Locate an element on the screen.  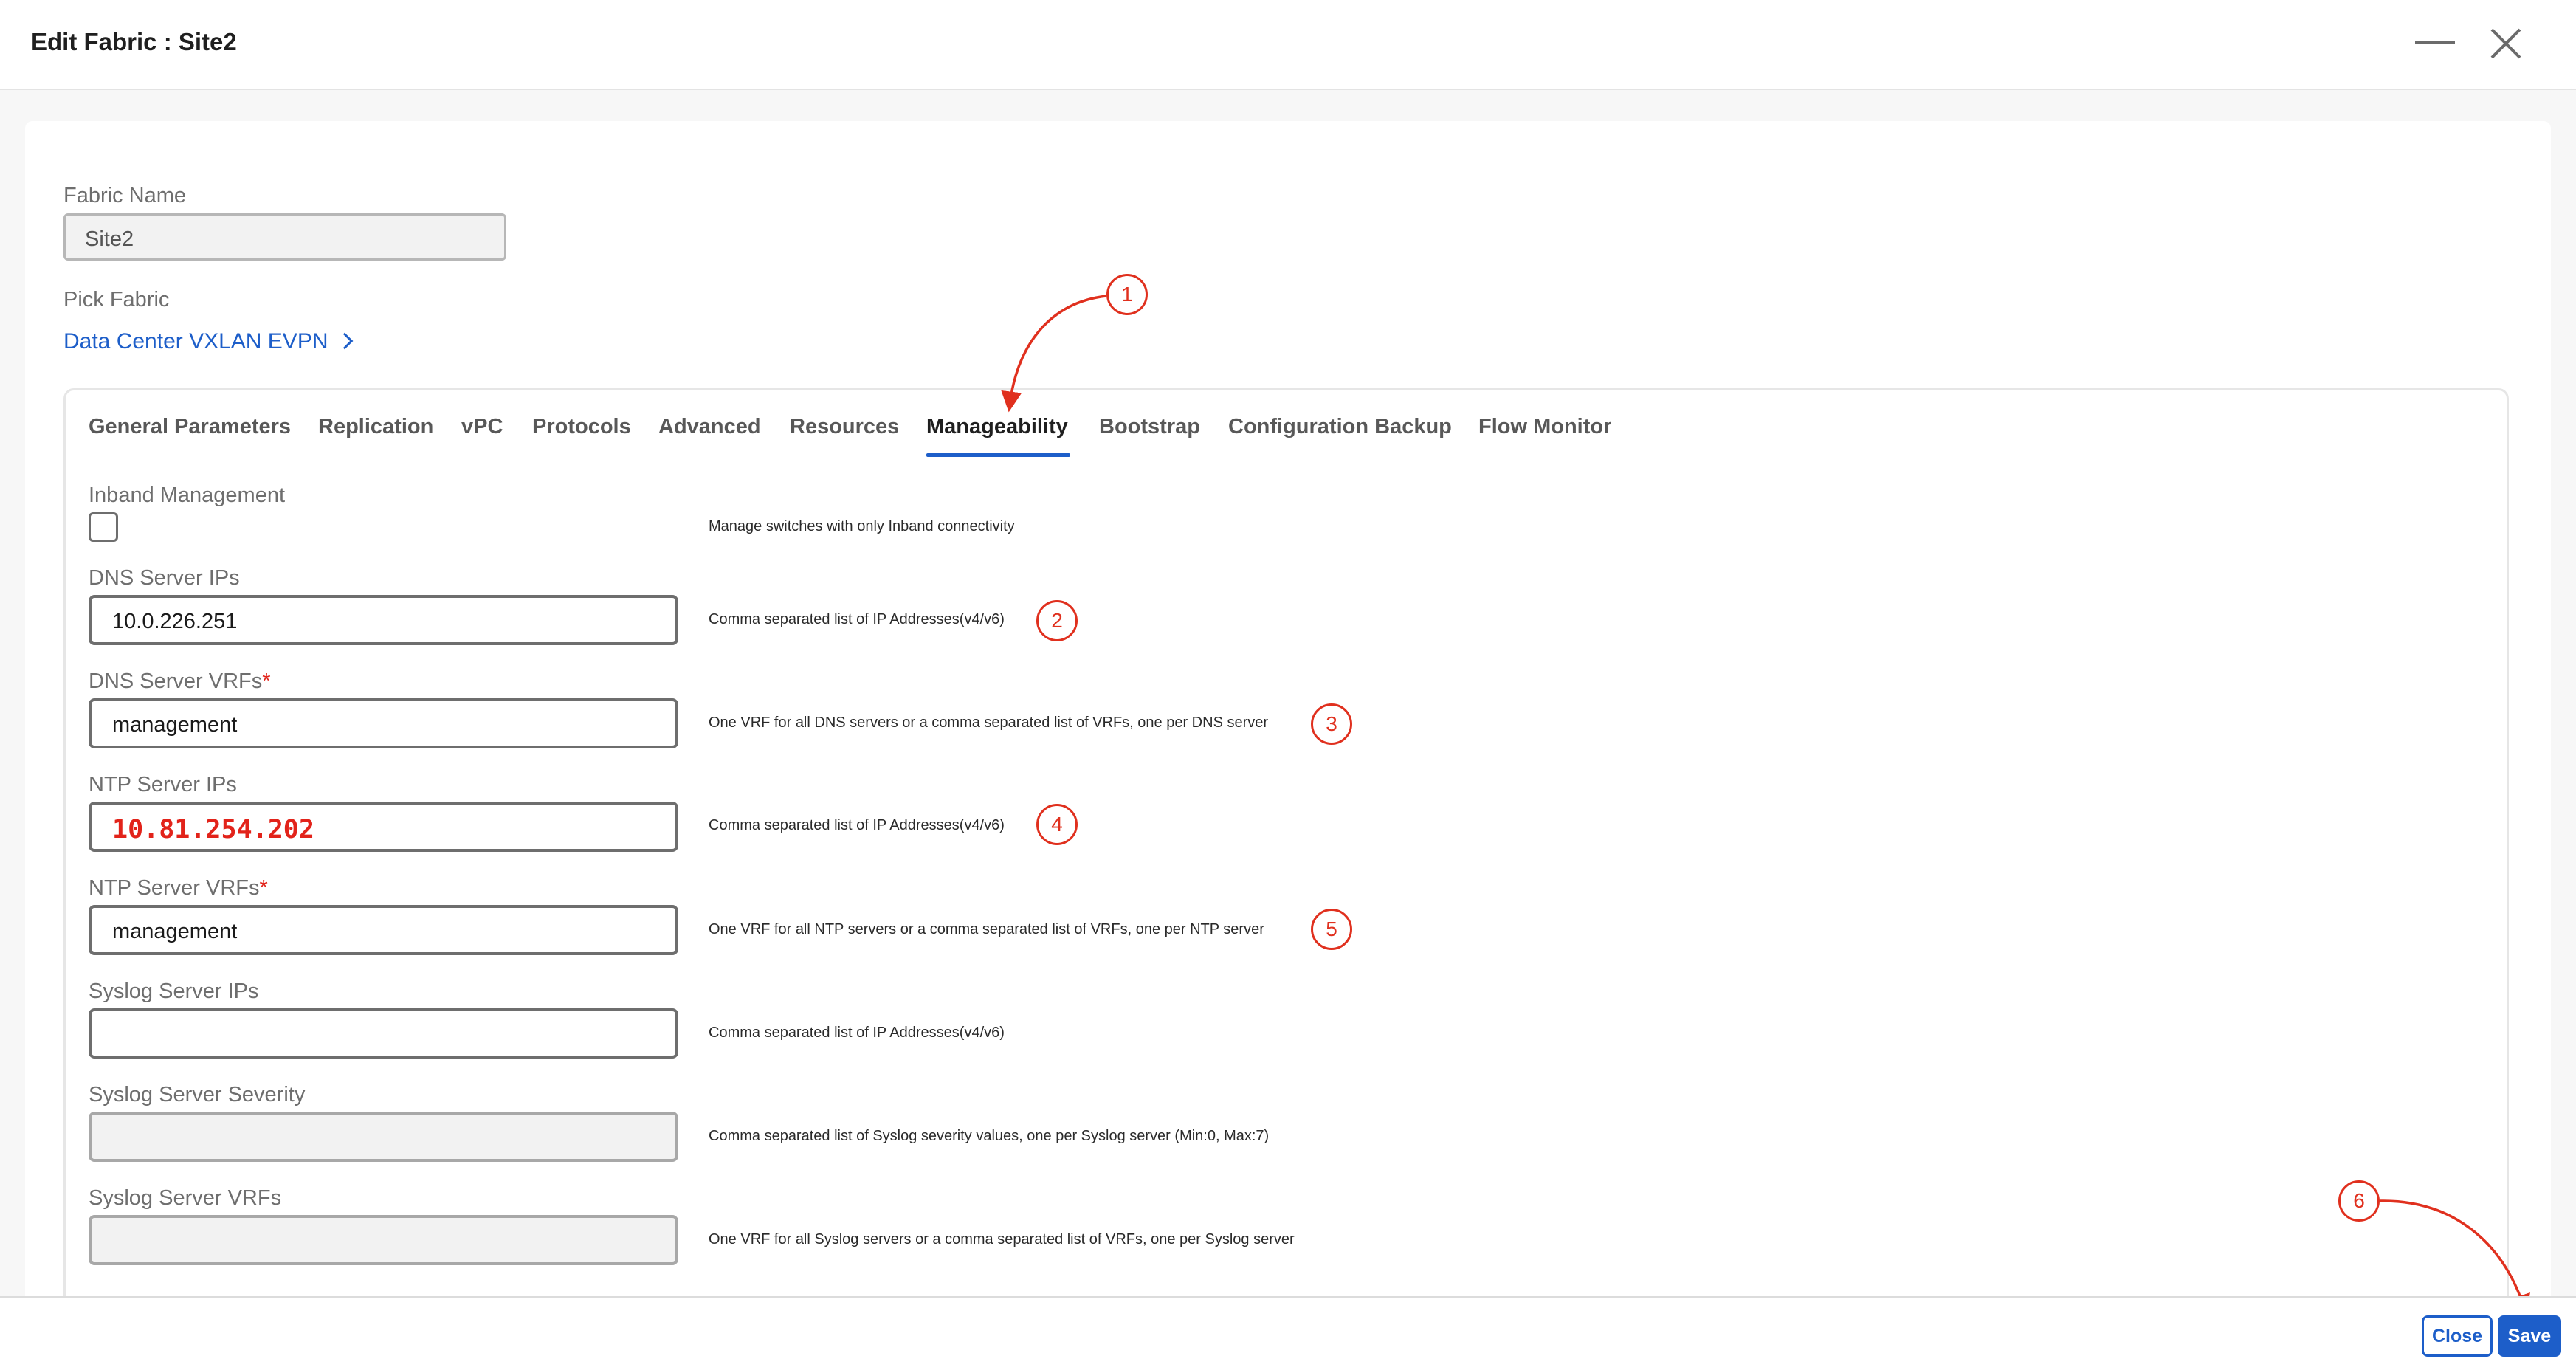
pick-fabric-link: Data Center VXLAN EVPN is located at coordinates (208, 341).